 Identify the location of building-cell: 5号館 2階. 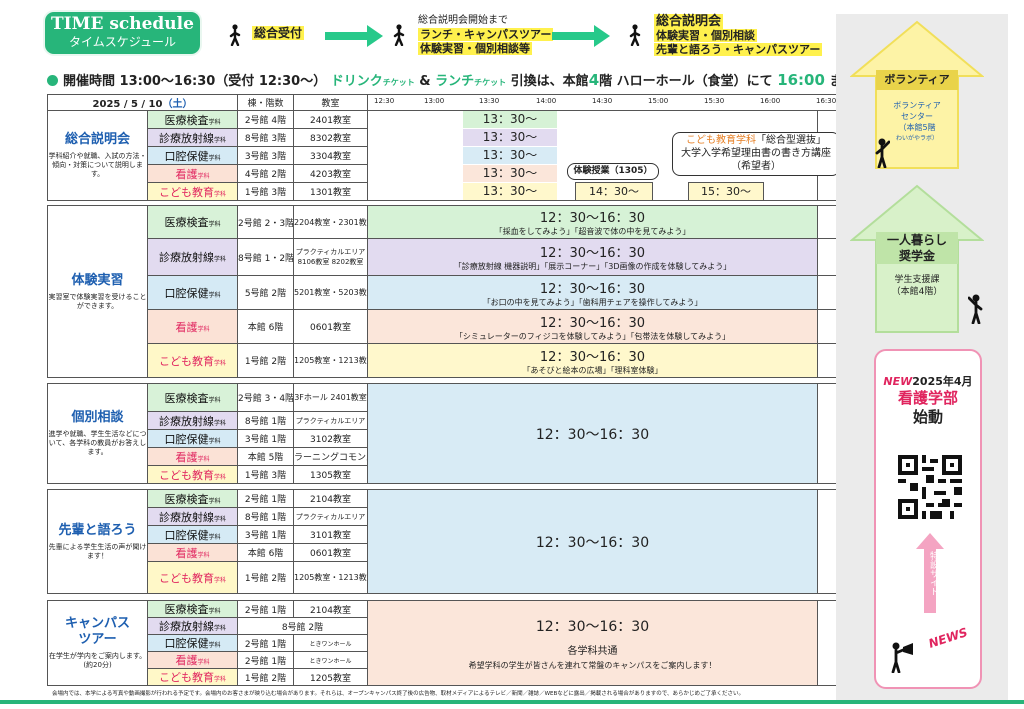
(265, 292).